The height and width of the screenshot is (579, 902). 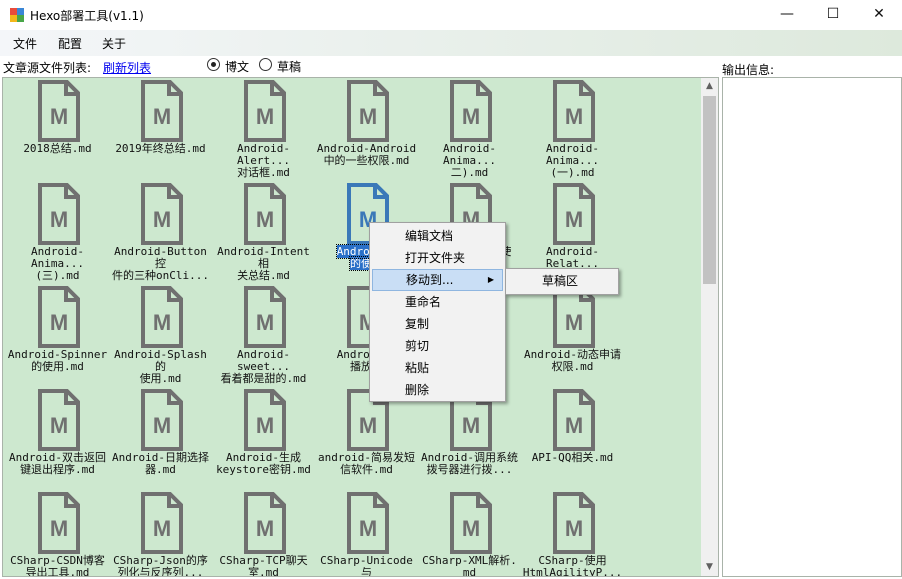 I want to click on file-name-line2: (三).md, so click(x=57, y=275).